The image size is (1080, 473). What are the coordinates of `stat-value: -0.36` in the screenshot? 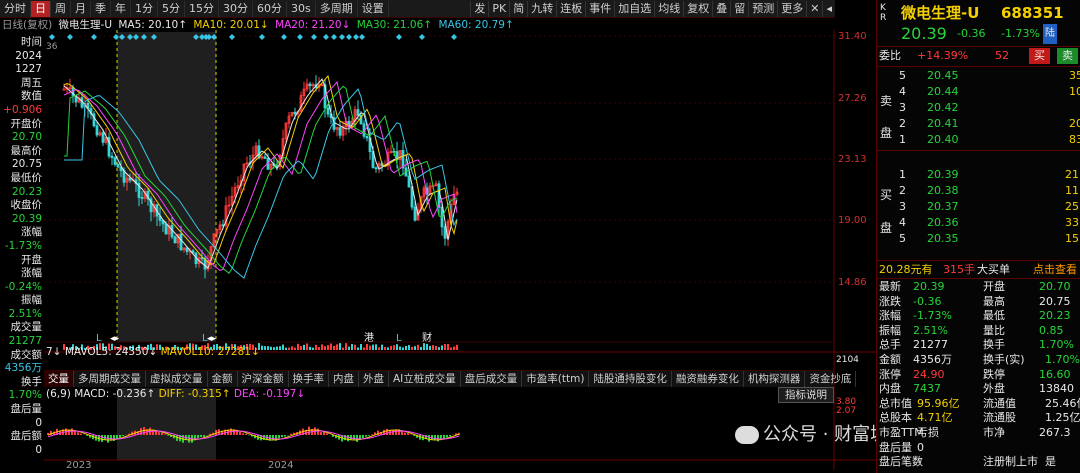 It's located at (927, 301).